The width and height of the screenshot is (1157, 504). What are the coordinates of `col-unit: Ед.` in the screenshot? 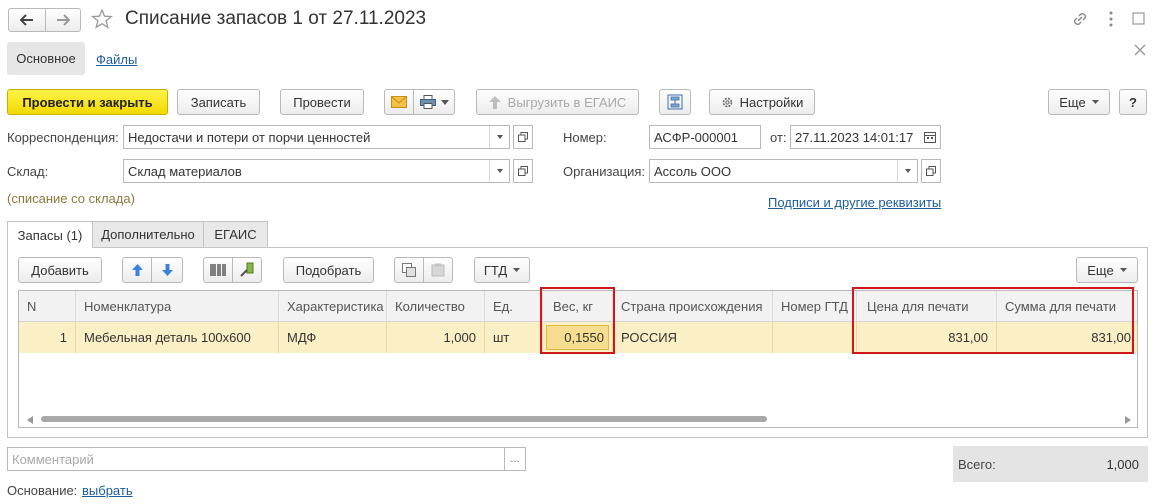 It's located at (514, 306).